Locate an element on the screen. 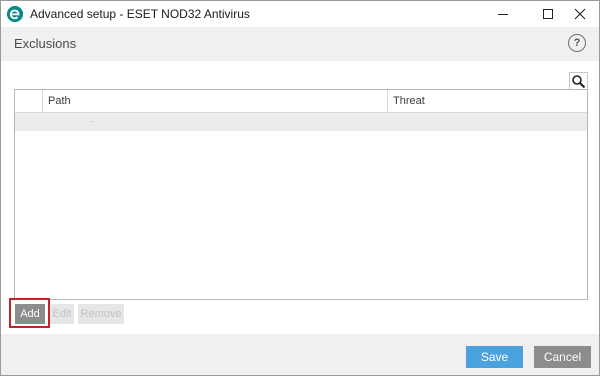  table-header: Path Threat is located at coordinates (301, 101).